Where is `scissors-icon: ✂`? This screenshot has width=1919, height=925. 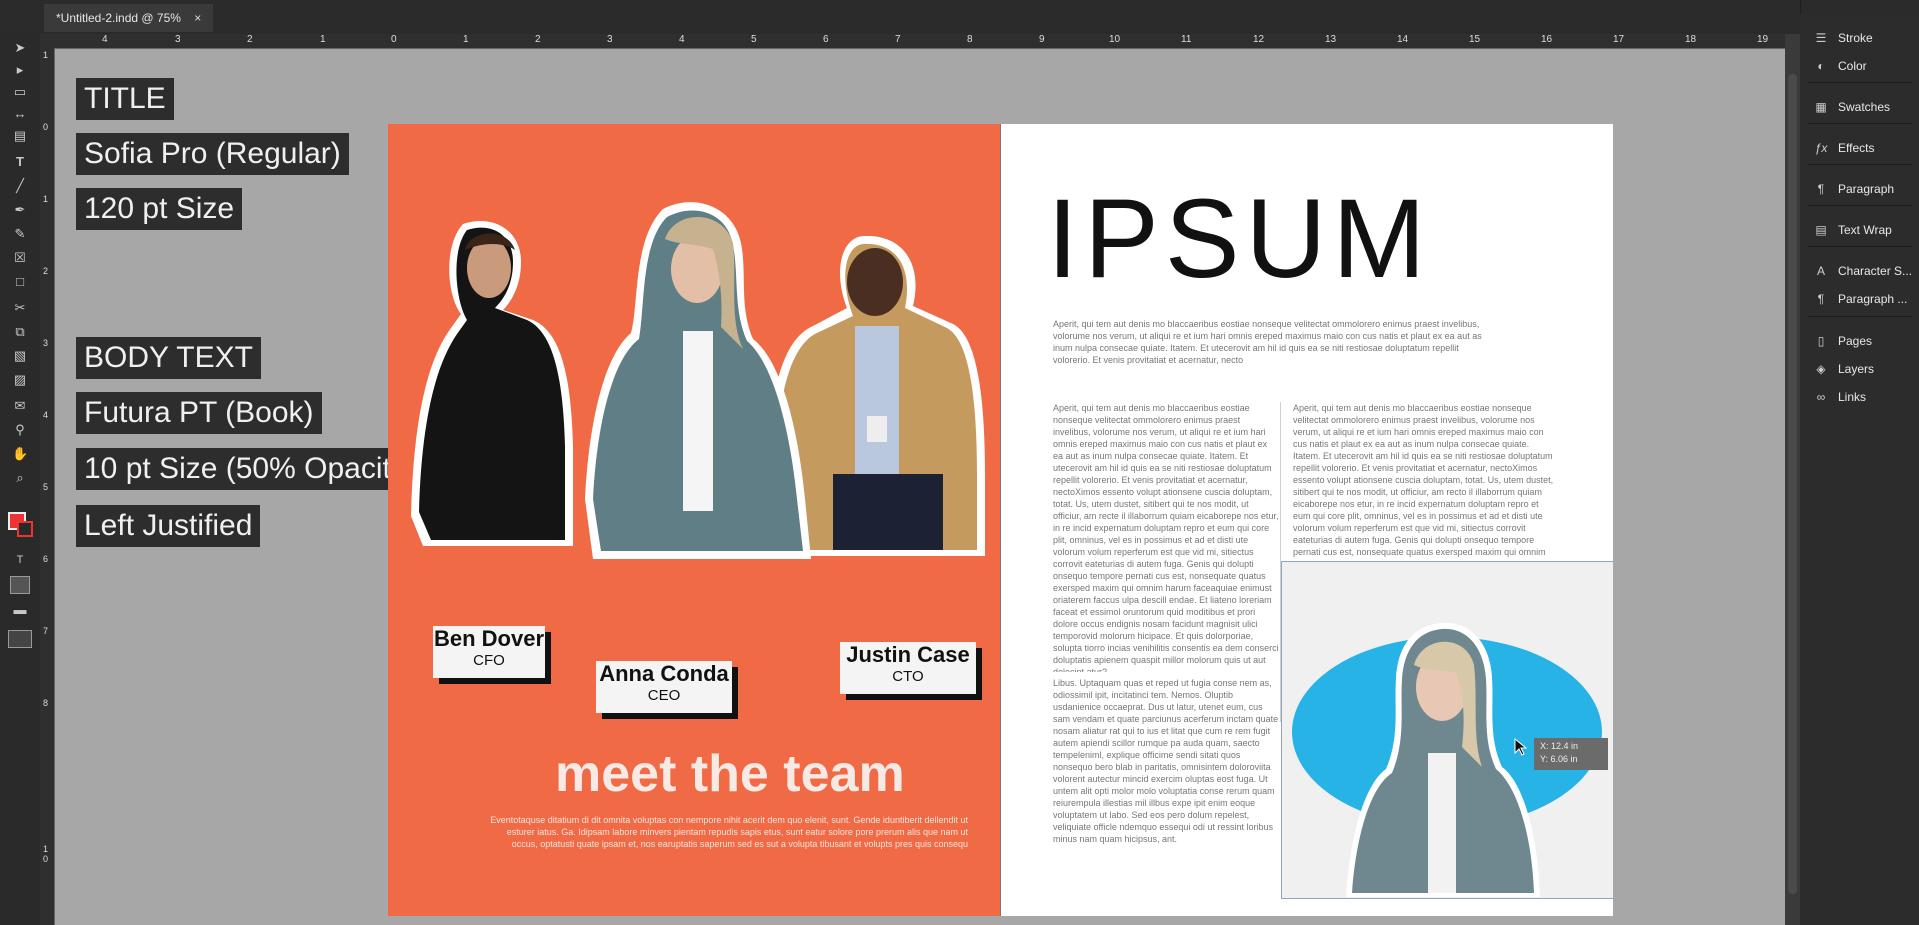
scissors-icon: ✂ is located at coordinates (20, 308).